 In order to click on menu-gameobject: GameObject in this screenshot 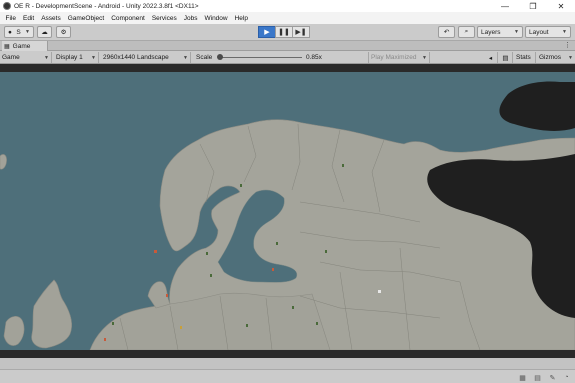, I will do `click(86, 18)`.